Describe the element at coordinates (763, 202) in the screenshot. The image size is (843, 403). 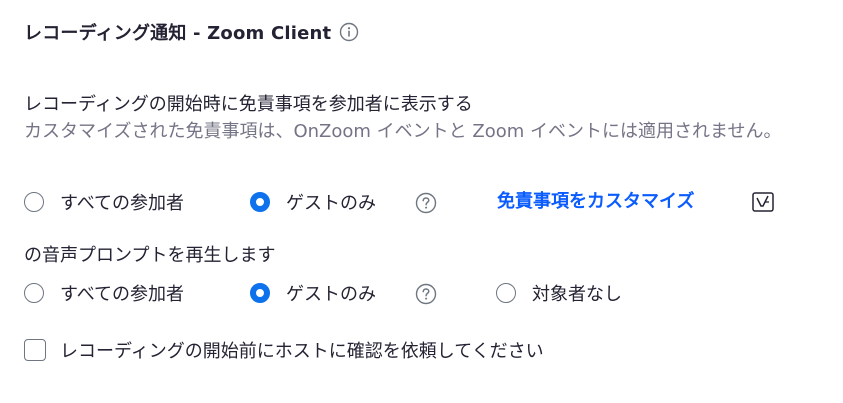
I see `edit-icon` at that location.